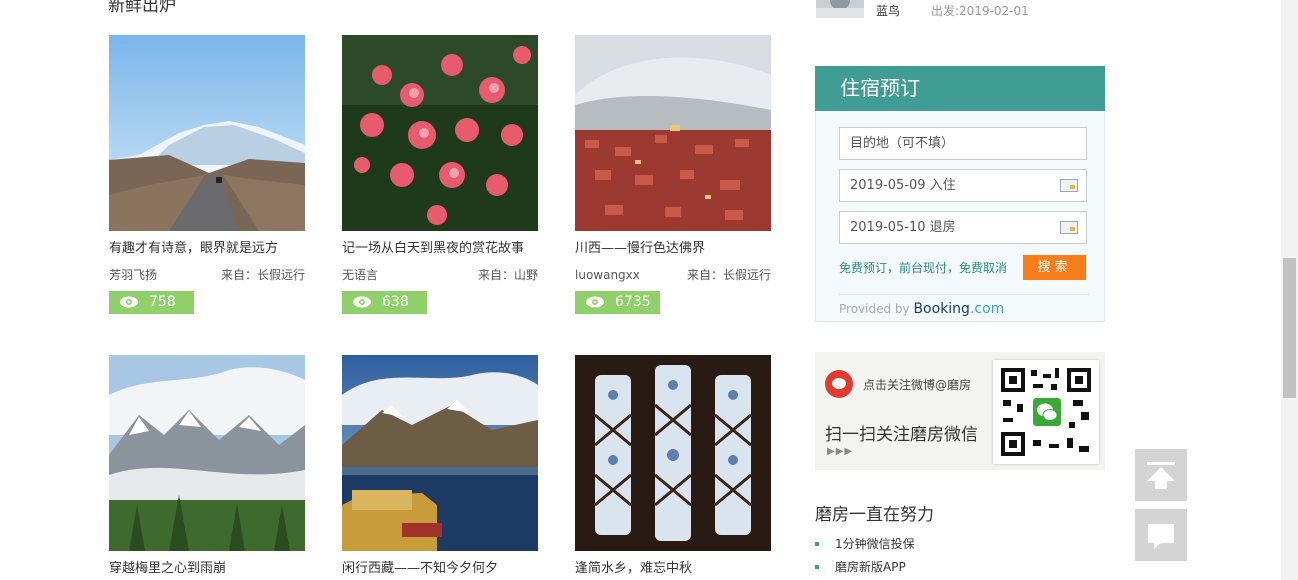 Image resolution: width=1298 pixels, height=580 pixels. I want to click on follow-banner: 点击关注微博@磨房 扫一扫关注磨房微信 ▶▶▶, so click(960, 411).